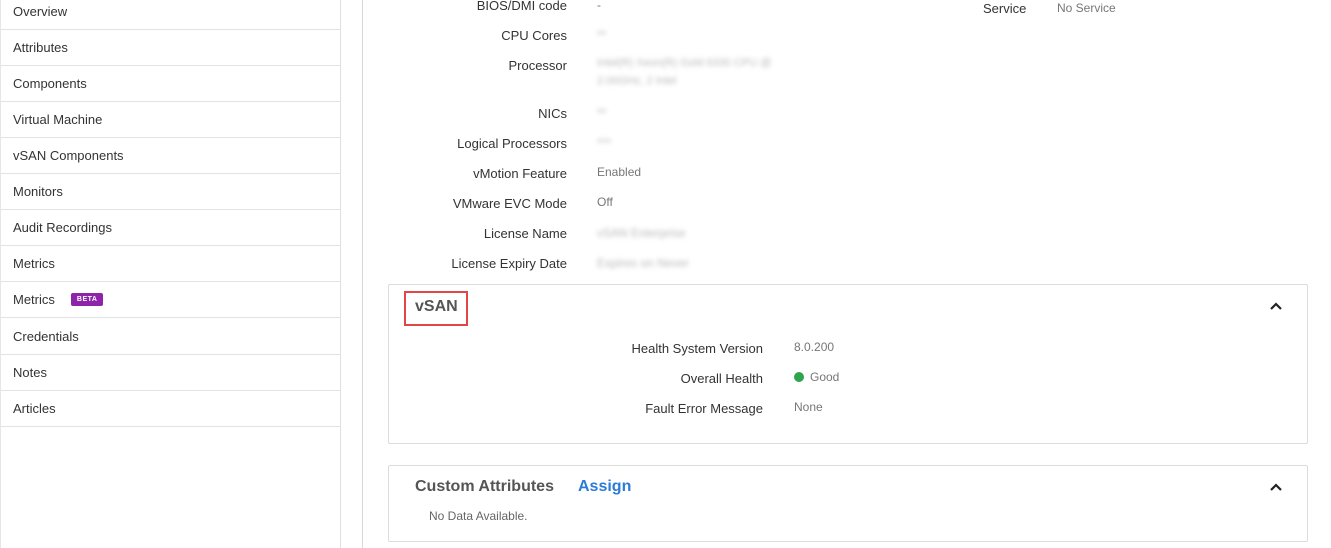  Describe the element at coordinates (721, 378) in the screenshot. I see `overall-health-label: Overall Health` at that location.